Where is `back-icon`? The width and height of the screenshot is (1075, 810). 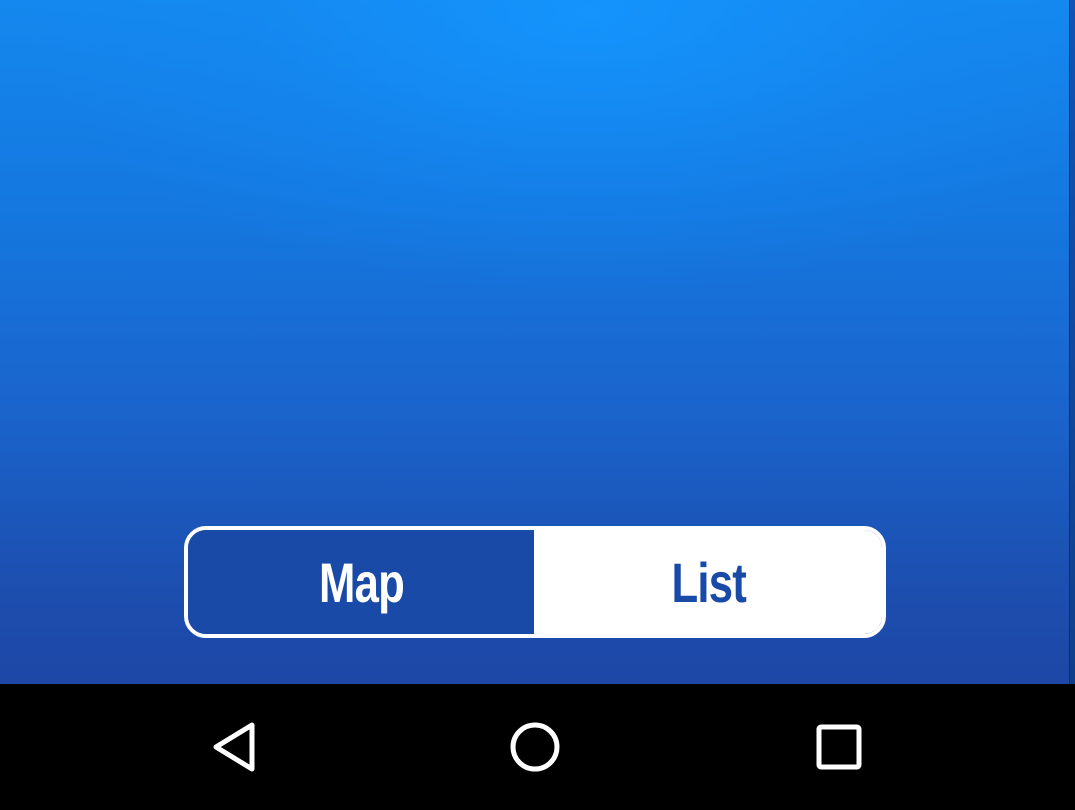 back-icon is located at coordinates (234, 747).